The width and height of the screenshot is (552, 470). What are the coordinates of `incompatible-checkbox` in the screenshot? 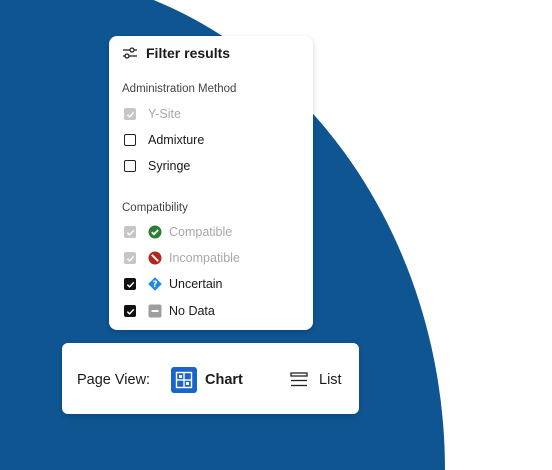 It's located at (130, 258).